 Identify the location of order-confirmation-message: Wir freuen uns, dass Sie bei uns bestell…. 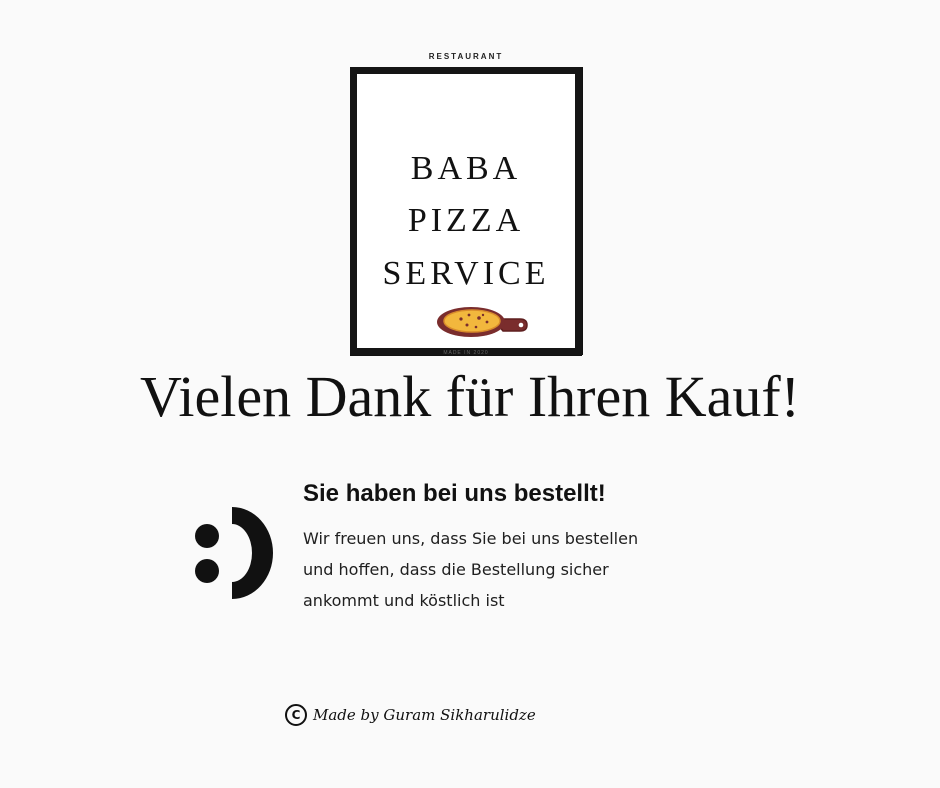
(495, 569).